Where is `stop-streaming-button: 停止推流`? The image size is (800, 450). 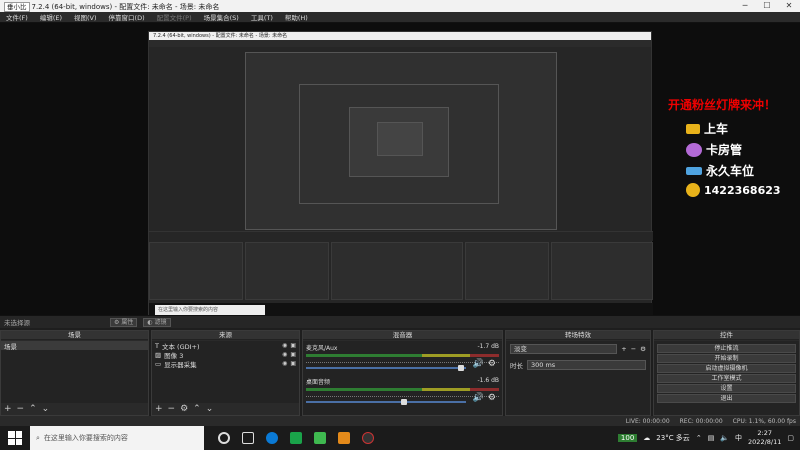
stop-streaming-button: 停止推流 is located at coordinates (726, 348).